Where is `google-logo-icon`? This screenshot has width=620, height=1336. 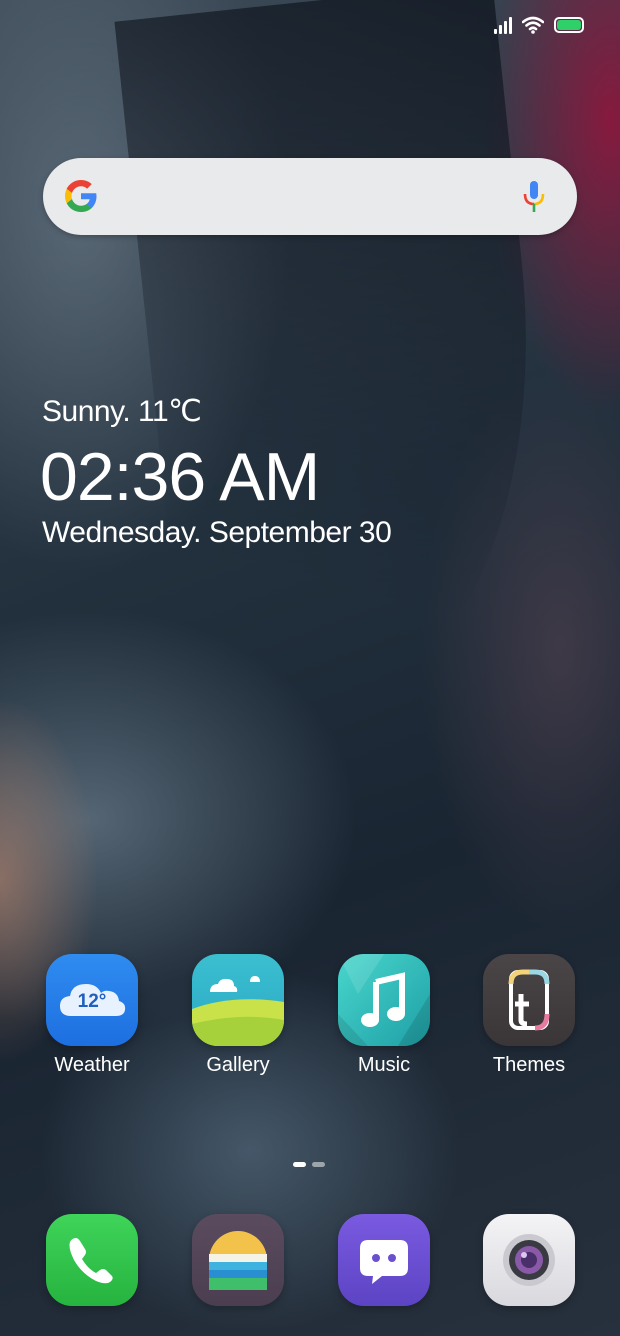
google-logo-icon is located at coordinates (81, 196).